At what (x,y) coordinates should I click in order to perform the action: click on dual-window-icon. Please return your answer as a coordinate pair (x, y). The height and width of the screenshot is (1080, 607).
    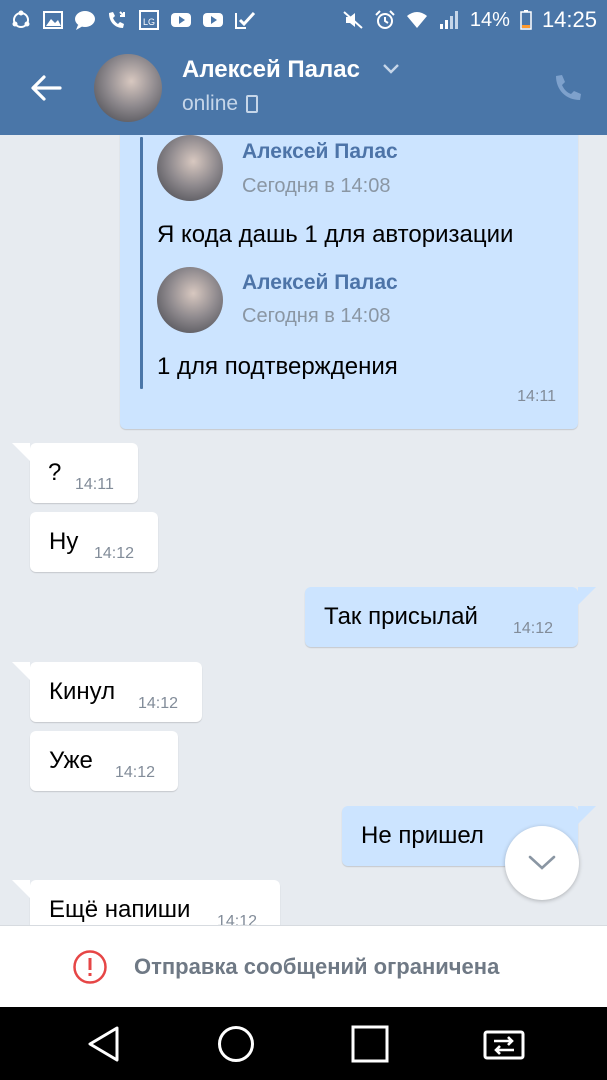
    Looking at the image, I should click on (504, 1045).